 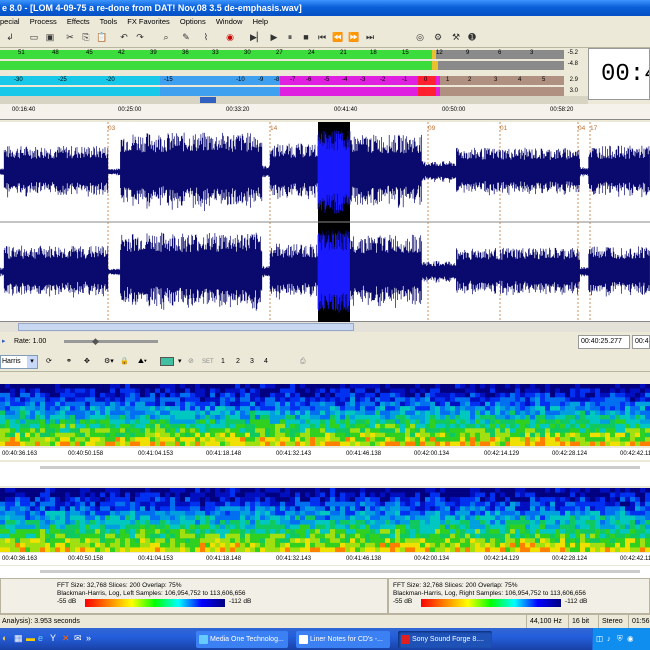 I want to click on yahoo-icon: Y, so click(x=53, y=638).